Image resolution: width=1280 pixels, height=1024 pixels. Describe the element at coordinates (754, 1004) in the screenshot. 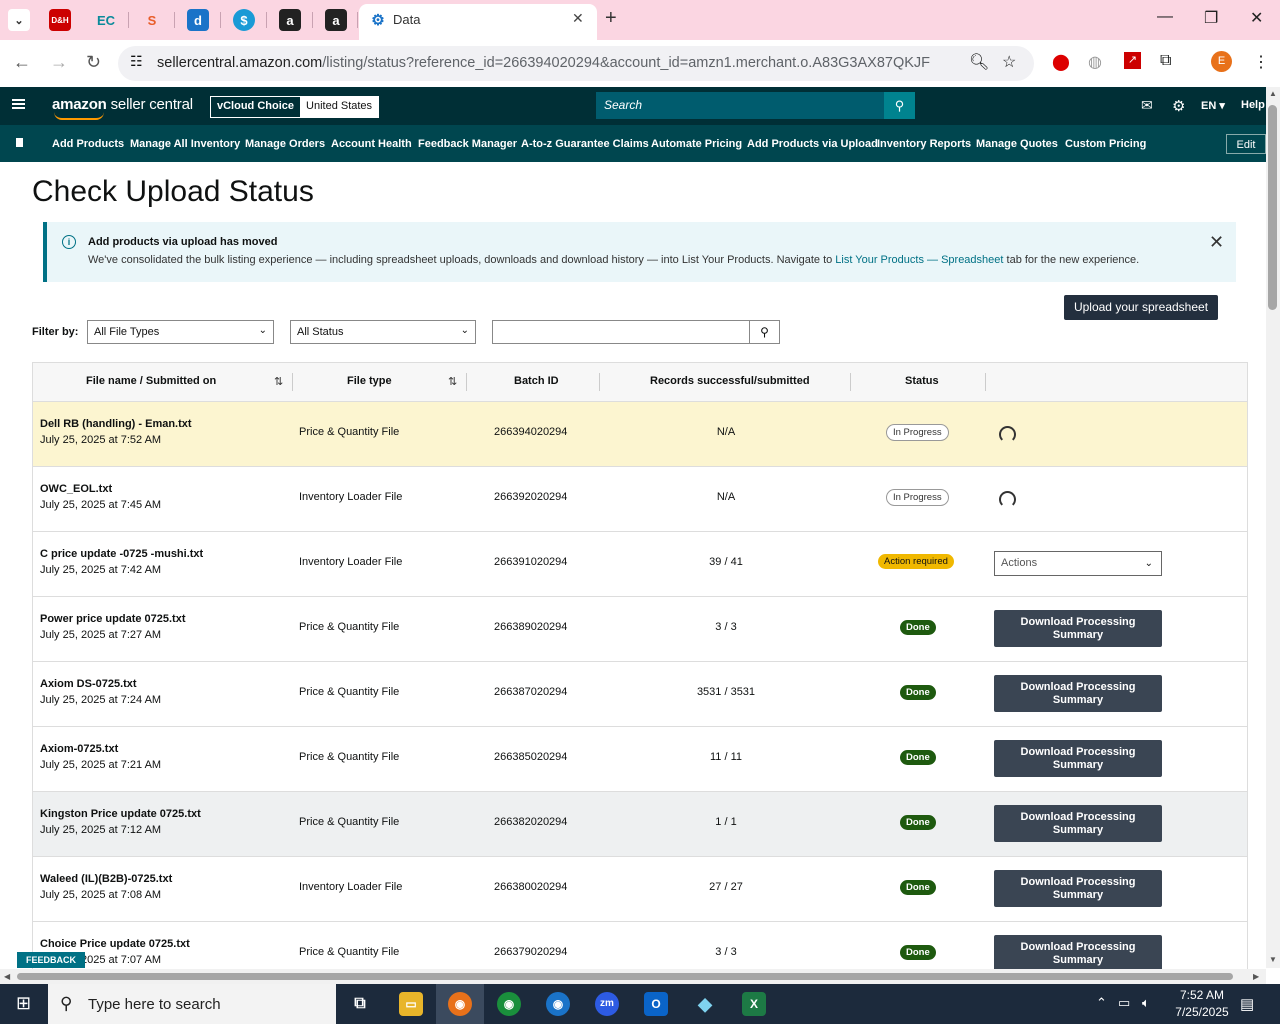

I see `excel-icon: X` at that location.